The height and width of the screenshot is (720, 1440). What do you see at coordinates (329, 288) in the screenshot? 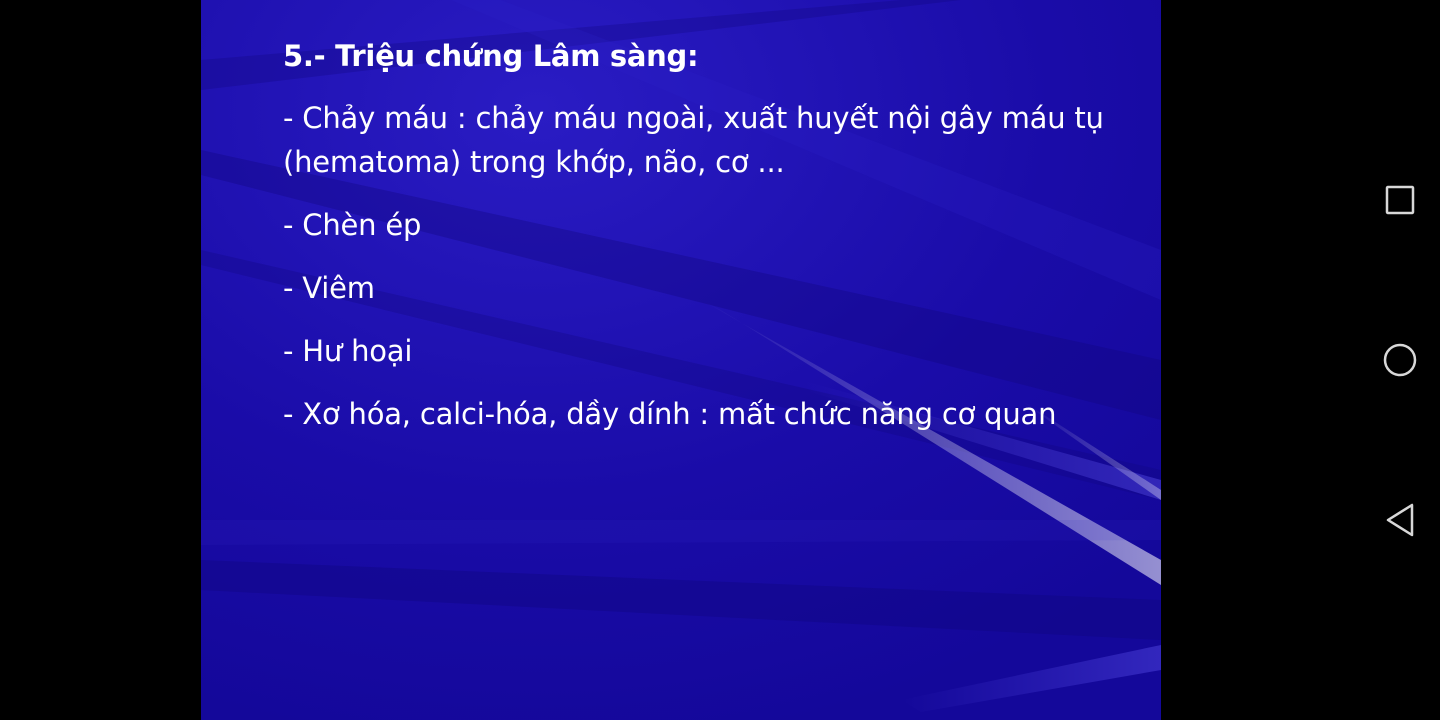
I see `bullet-inflammation: - Viêm` at bounding box center [329, 288].